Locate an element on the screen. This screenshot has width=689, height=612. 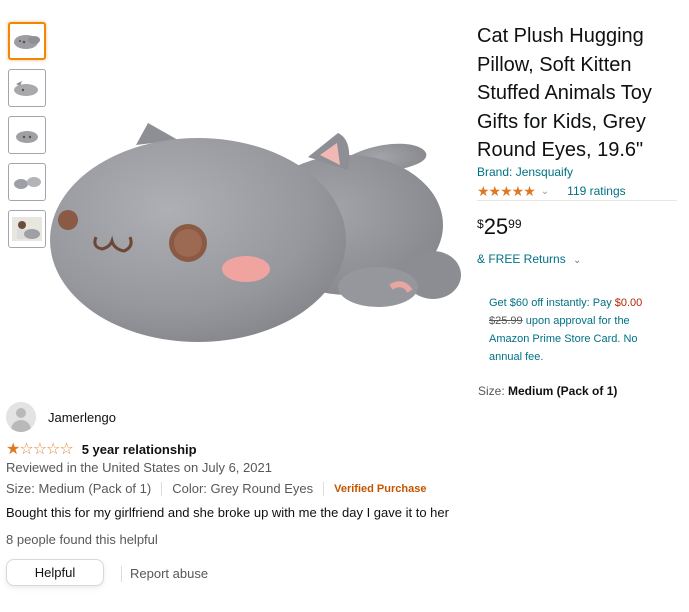
report-abuse-link: Report abuse is located at coordinates (169, 573).